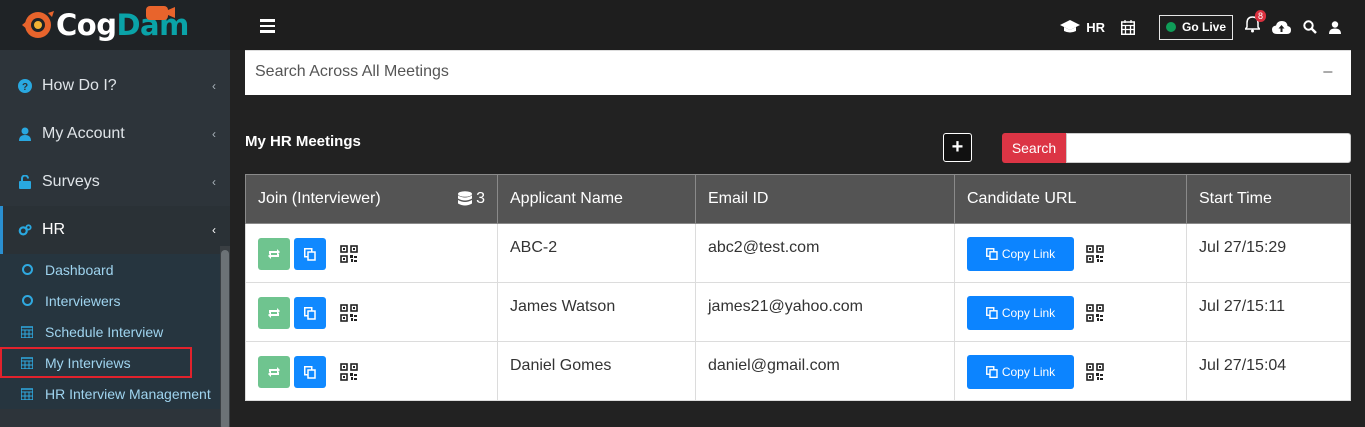 The height and width of the screenshot is (427, 1365). What do you see at coordinates (825, 312) in the screenshot?
I see `email-id: james21@yahoo.com` at bounding box center [825, 312].